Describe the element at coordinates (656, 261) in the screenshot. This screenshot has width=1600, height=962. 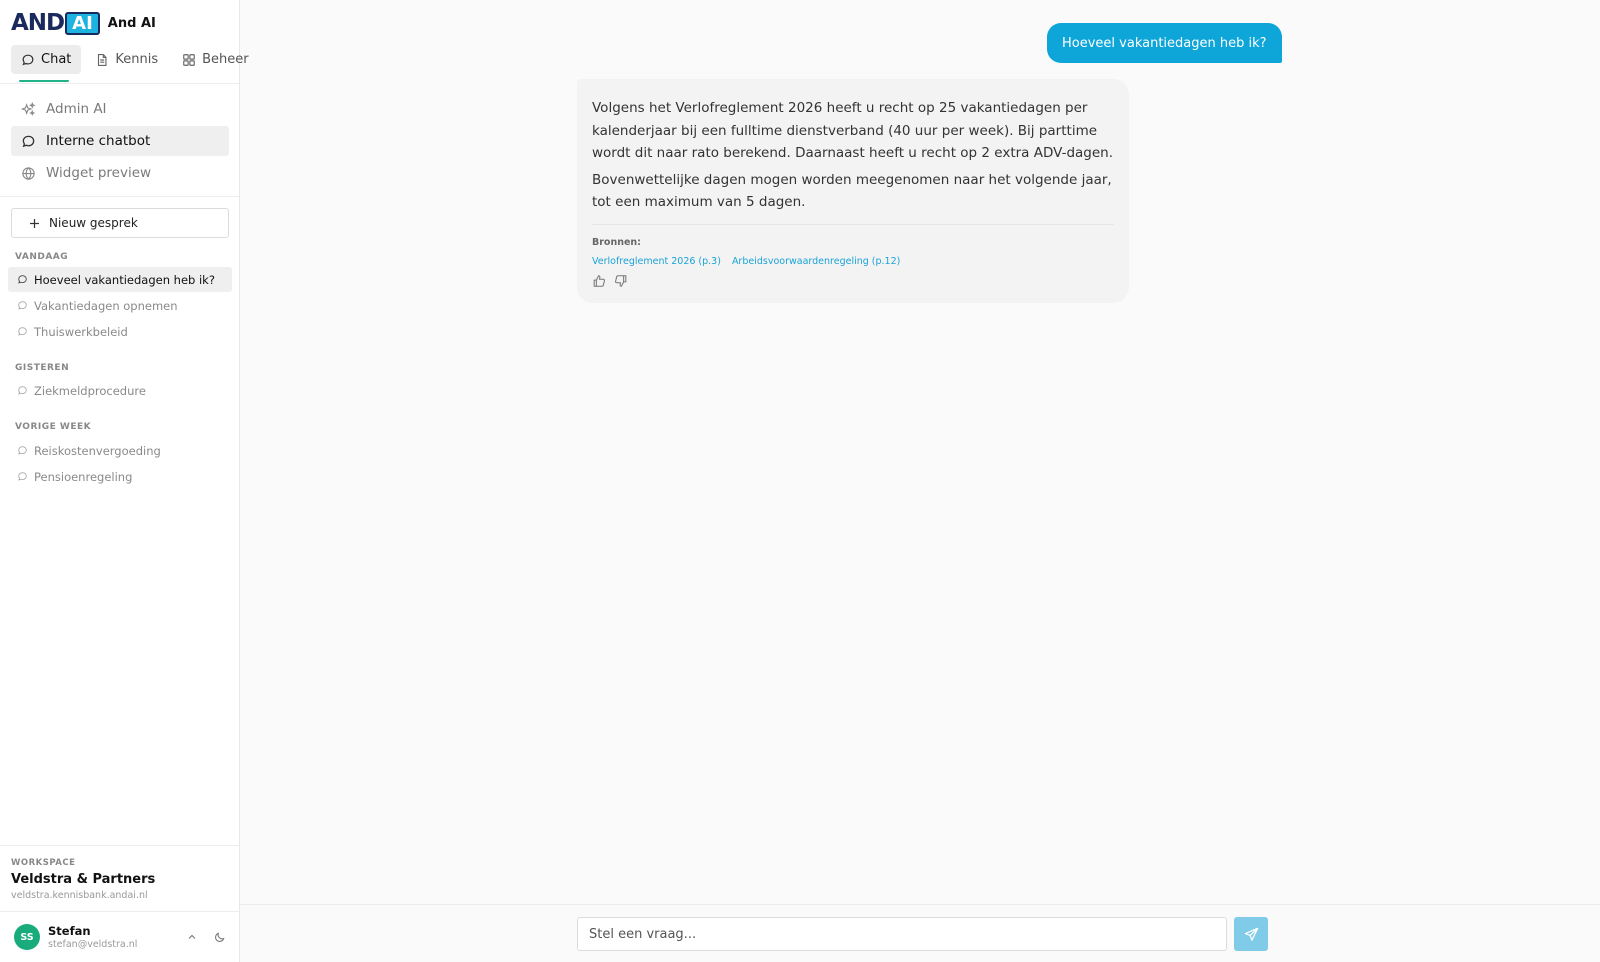
I see `source-link: Verlofreglement 2026 (p.3)` at that location.